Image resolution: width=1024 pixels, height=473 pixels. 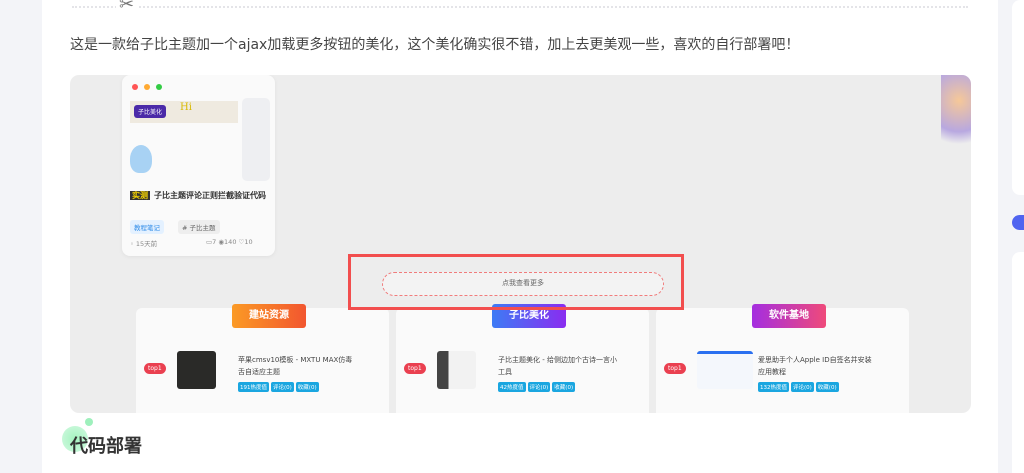 What do you see at coordinates (789, 316) in the screenshot?
I see `column-ribbon: 软件基地` at bounding box center [789, 316].